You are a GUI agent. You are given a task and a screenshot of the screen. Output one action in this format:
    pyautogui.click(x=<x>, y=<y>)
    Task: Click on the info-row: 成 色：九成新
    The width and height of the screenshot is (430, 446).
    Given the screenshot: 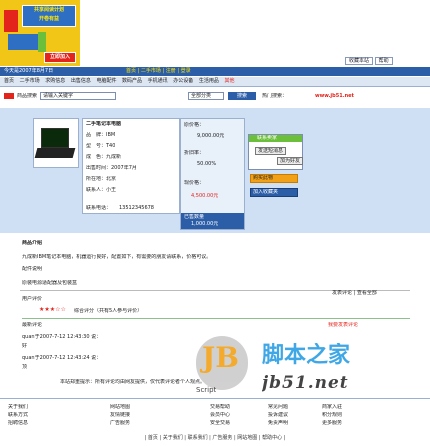 What is the action you would take?
    pyautogui.click(x=104, y=157)
    